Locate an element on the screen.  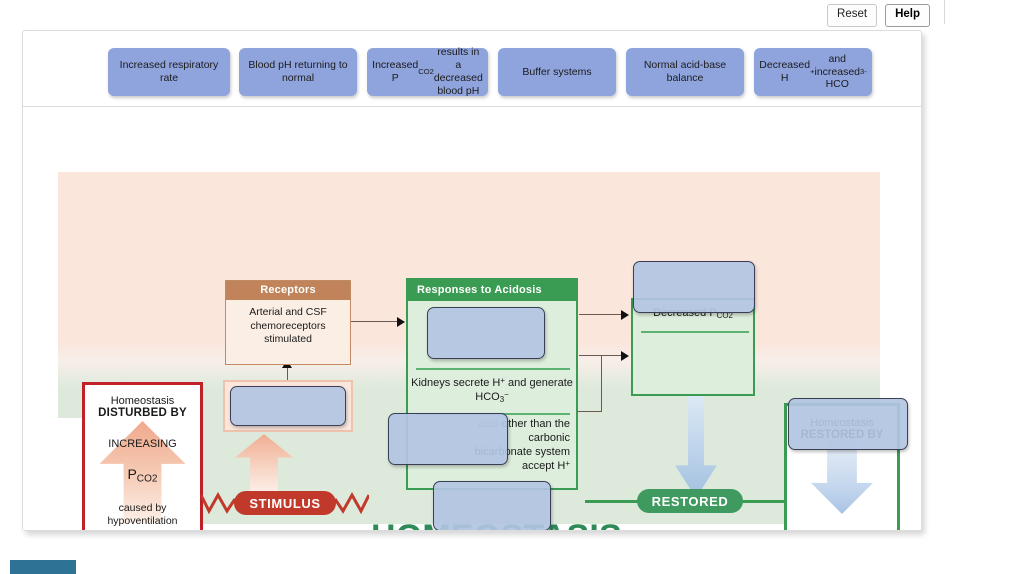
blue-down-arrow-small is located at coordinates (842, 477).